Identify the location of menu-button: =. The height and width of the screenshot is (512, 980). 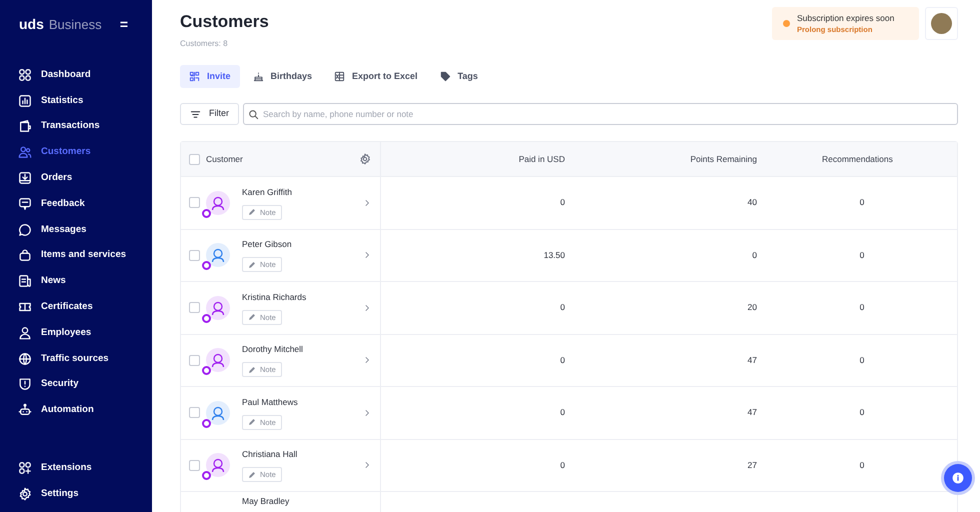
(124, 24).